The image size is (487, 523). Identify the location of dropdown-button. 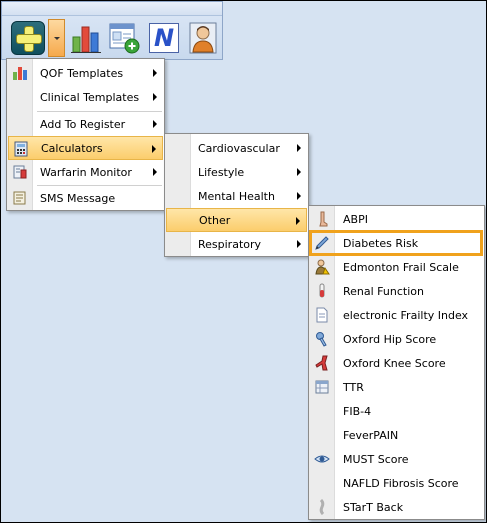
(56, 38).